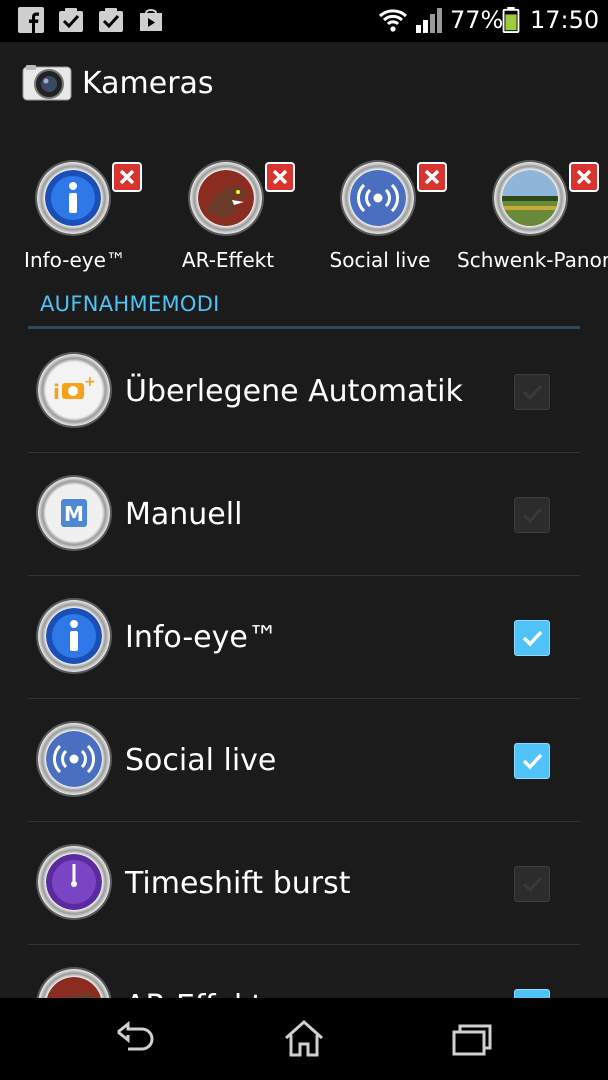  I want to click on back-icon, so click(136, 1038).